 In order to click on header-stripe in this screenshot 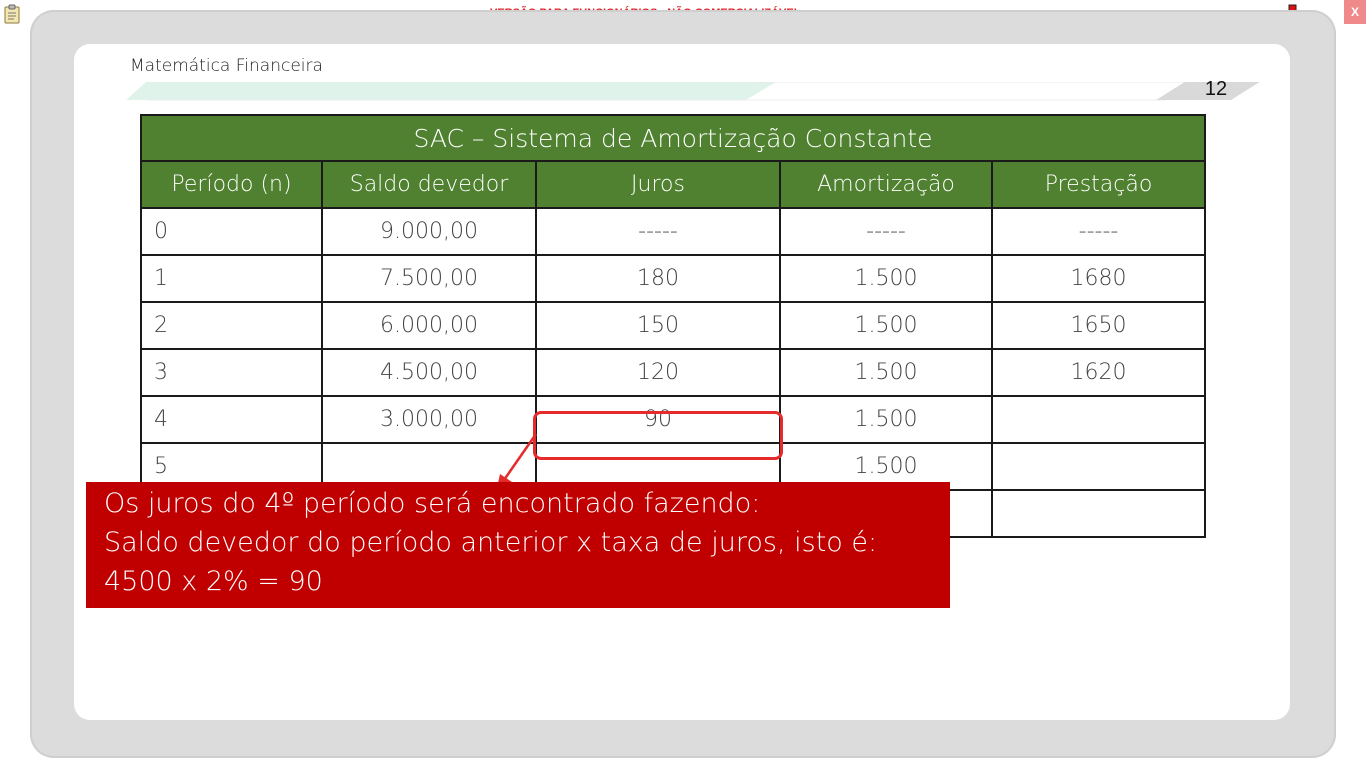, I will do `click(693, 91)`.